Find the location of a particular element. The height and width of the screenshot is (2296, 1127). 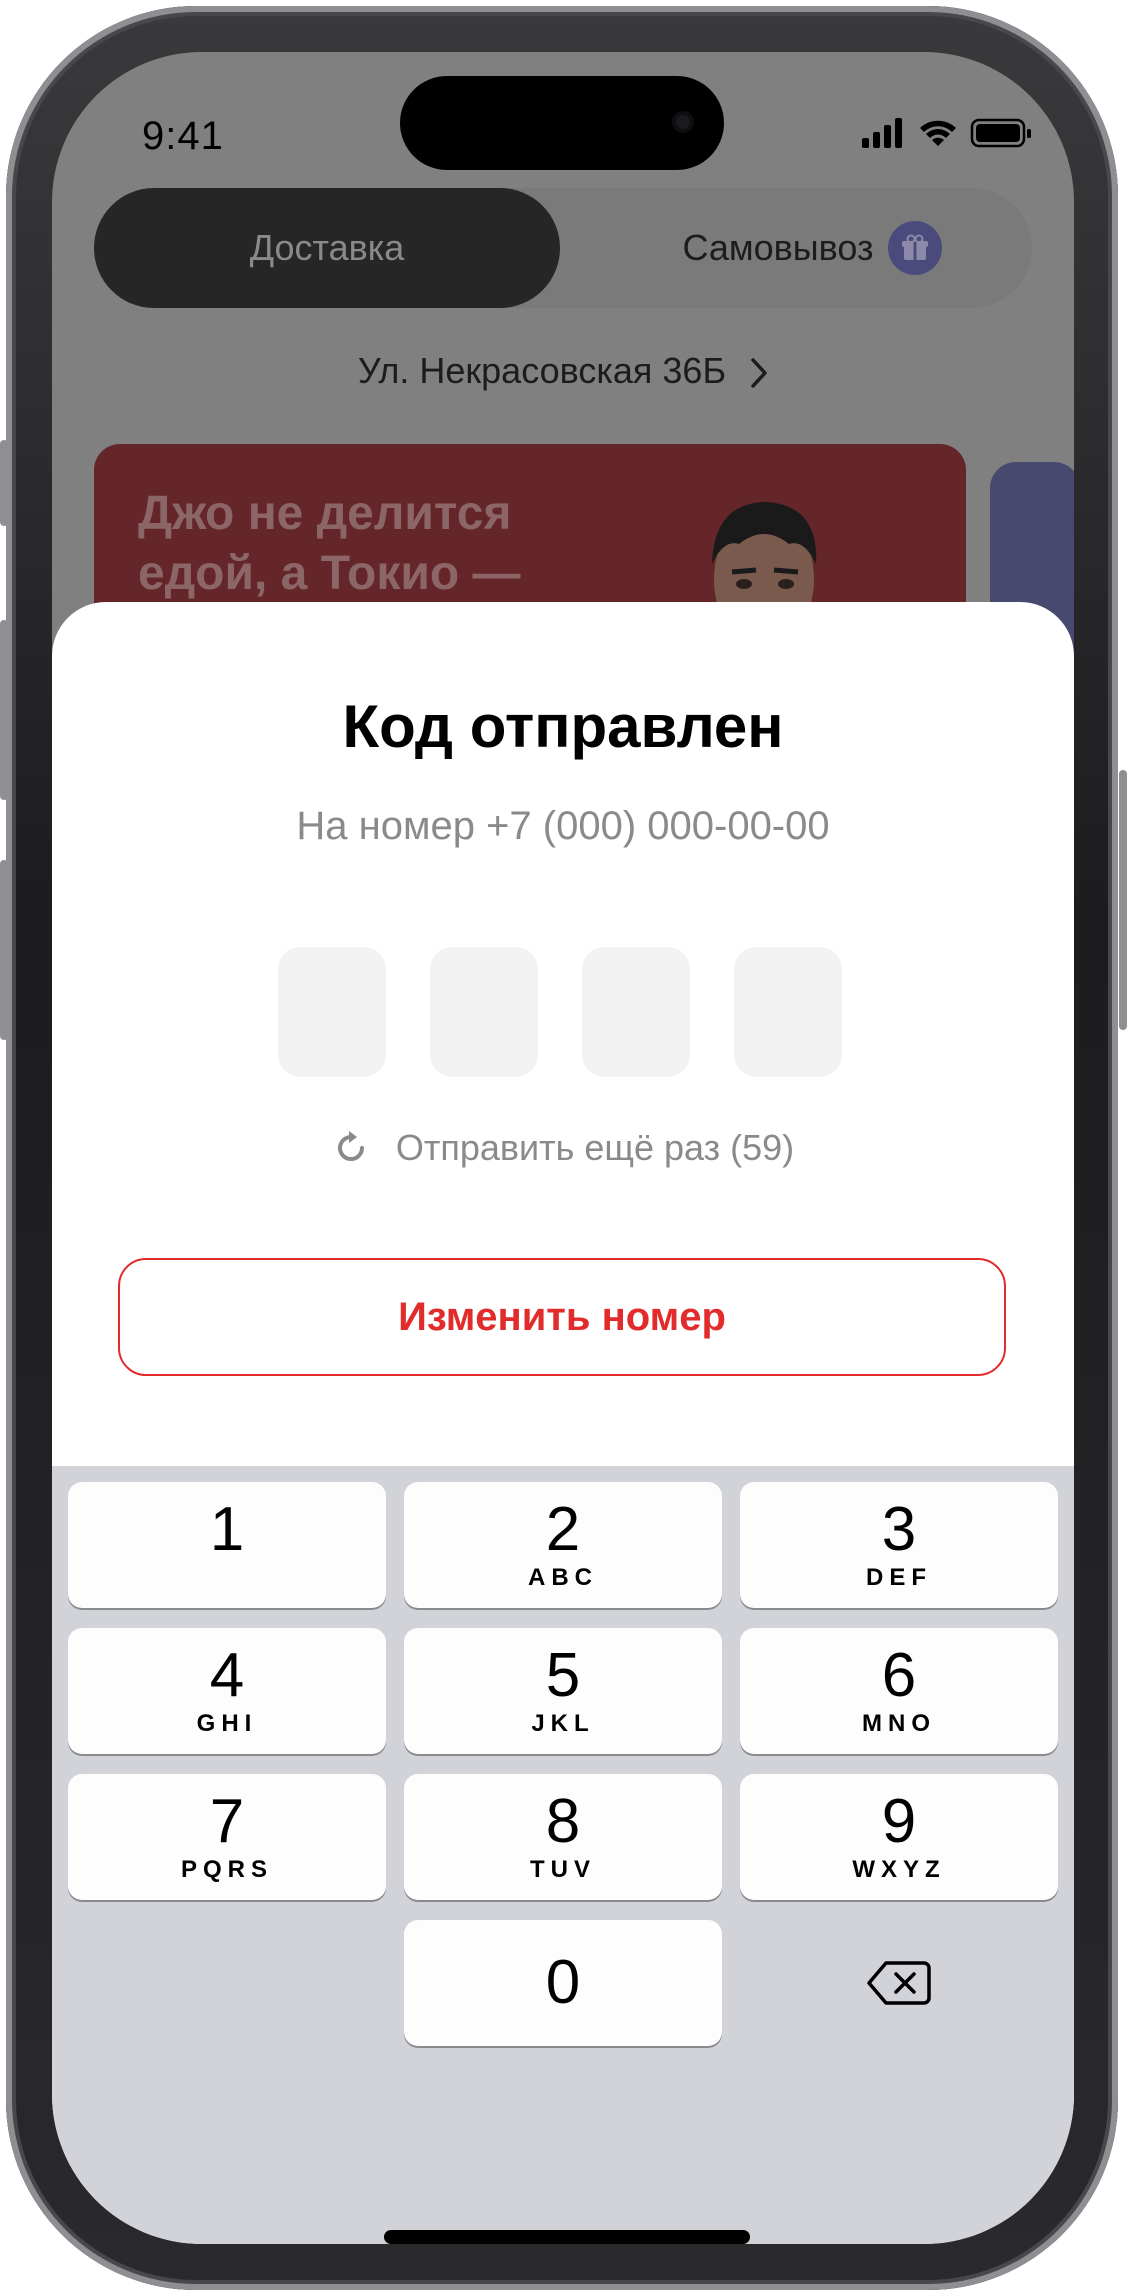

key-8: 8 TUV is located at coordinates (563, 1837).